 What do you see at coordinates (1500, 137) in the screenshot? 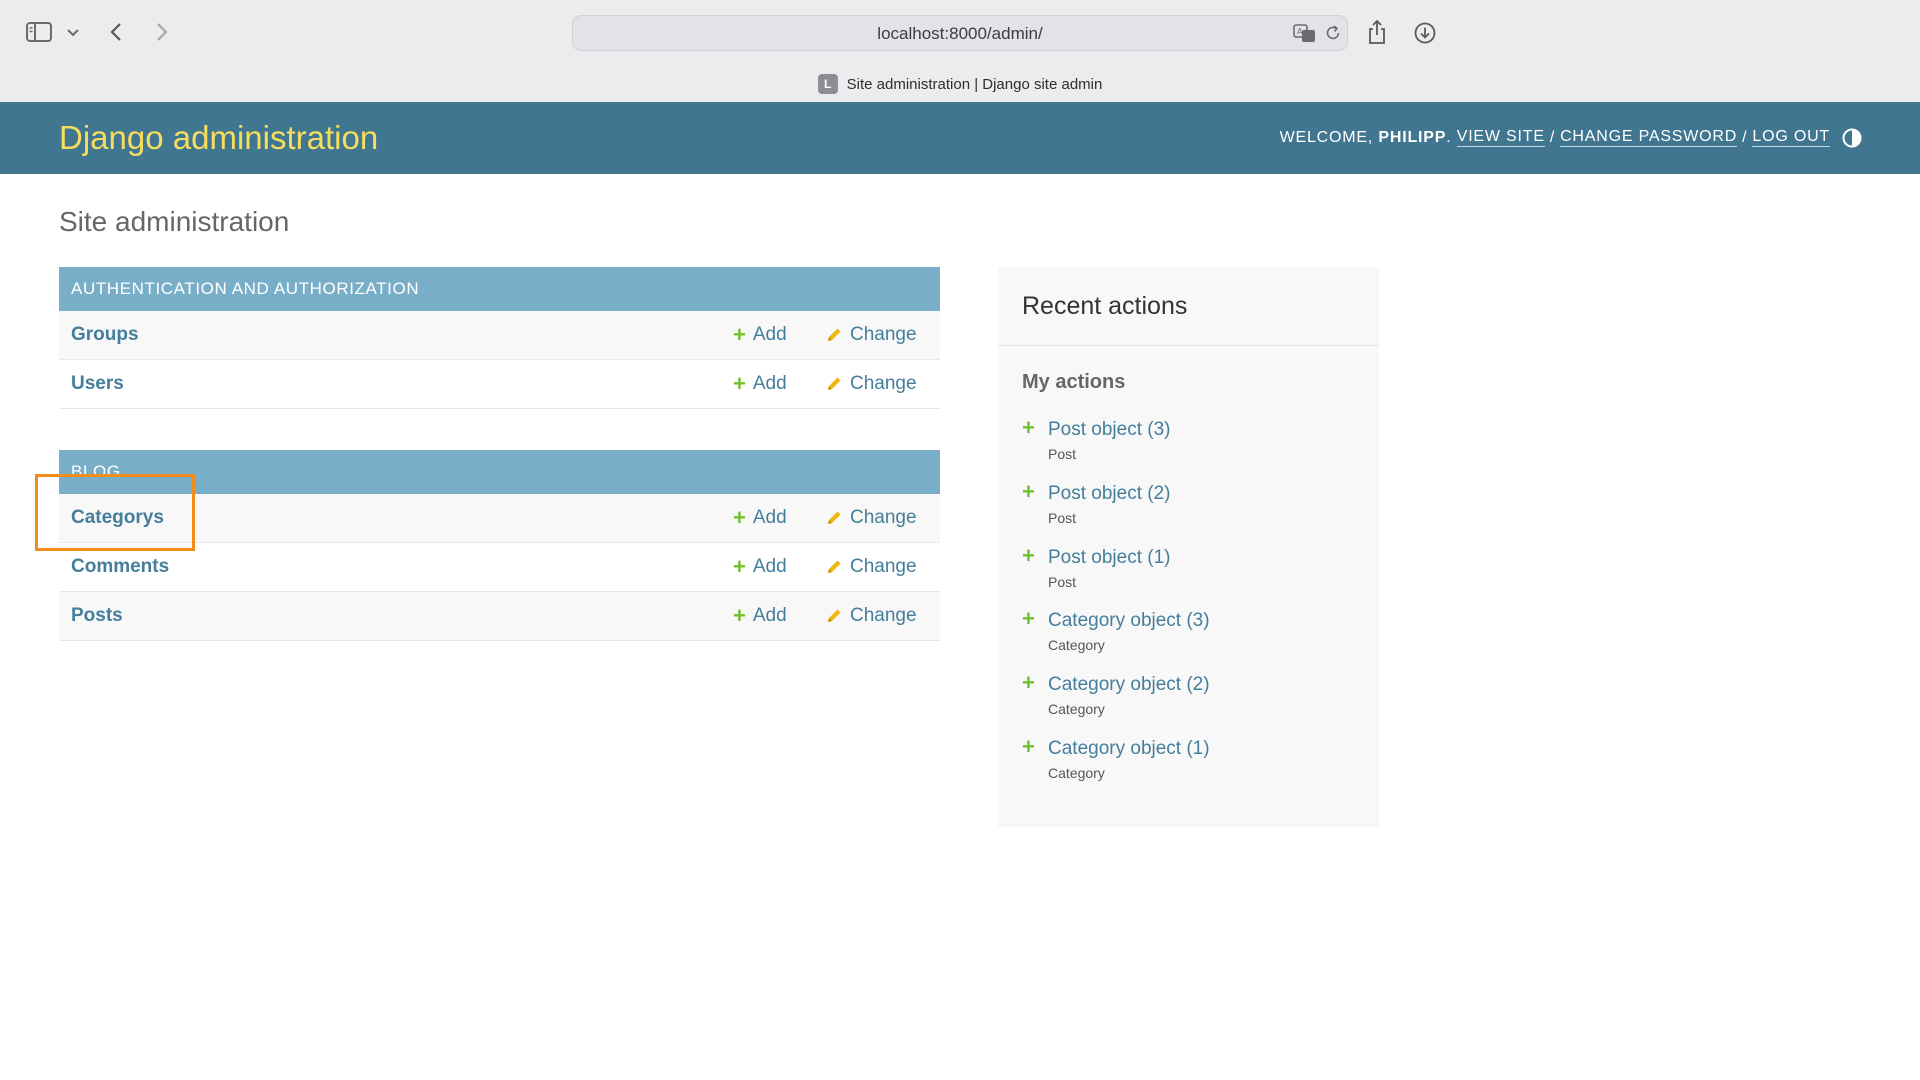
I see `view-site-link: View site` at bounding box center [1500, 137].